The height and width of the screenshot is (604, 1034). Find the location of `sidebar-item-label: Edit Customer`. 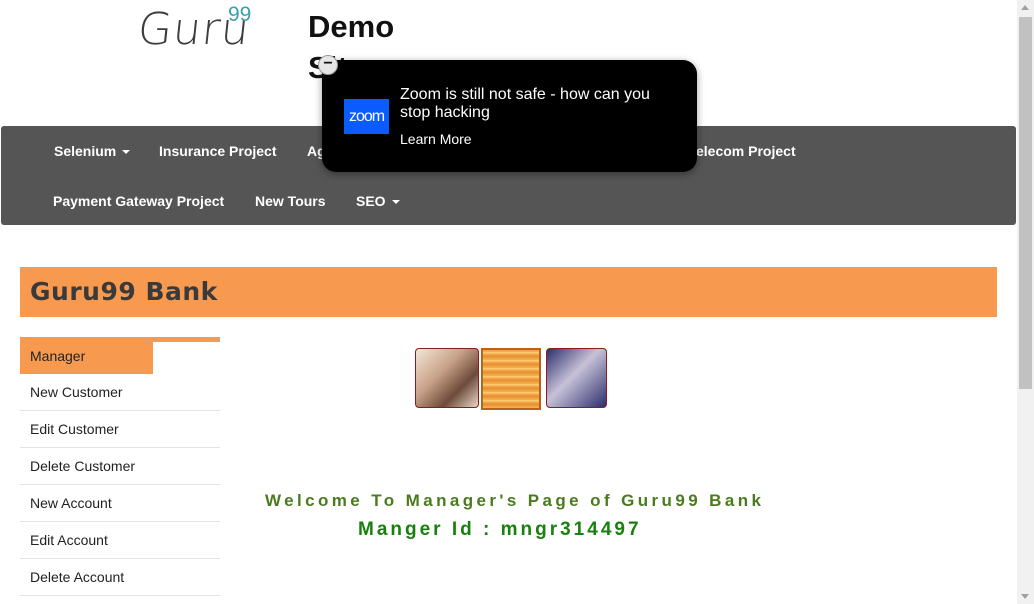

sidebar-item-label: Edit Customer is located at coordinates (74, 429).